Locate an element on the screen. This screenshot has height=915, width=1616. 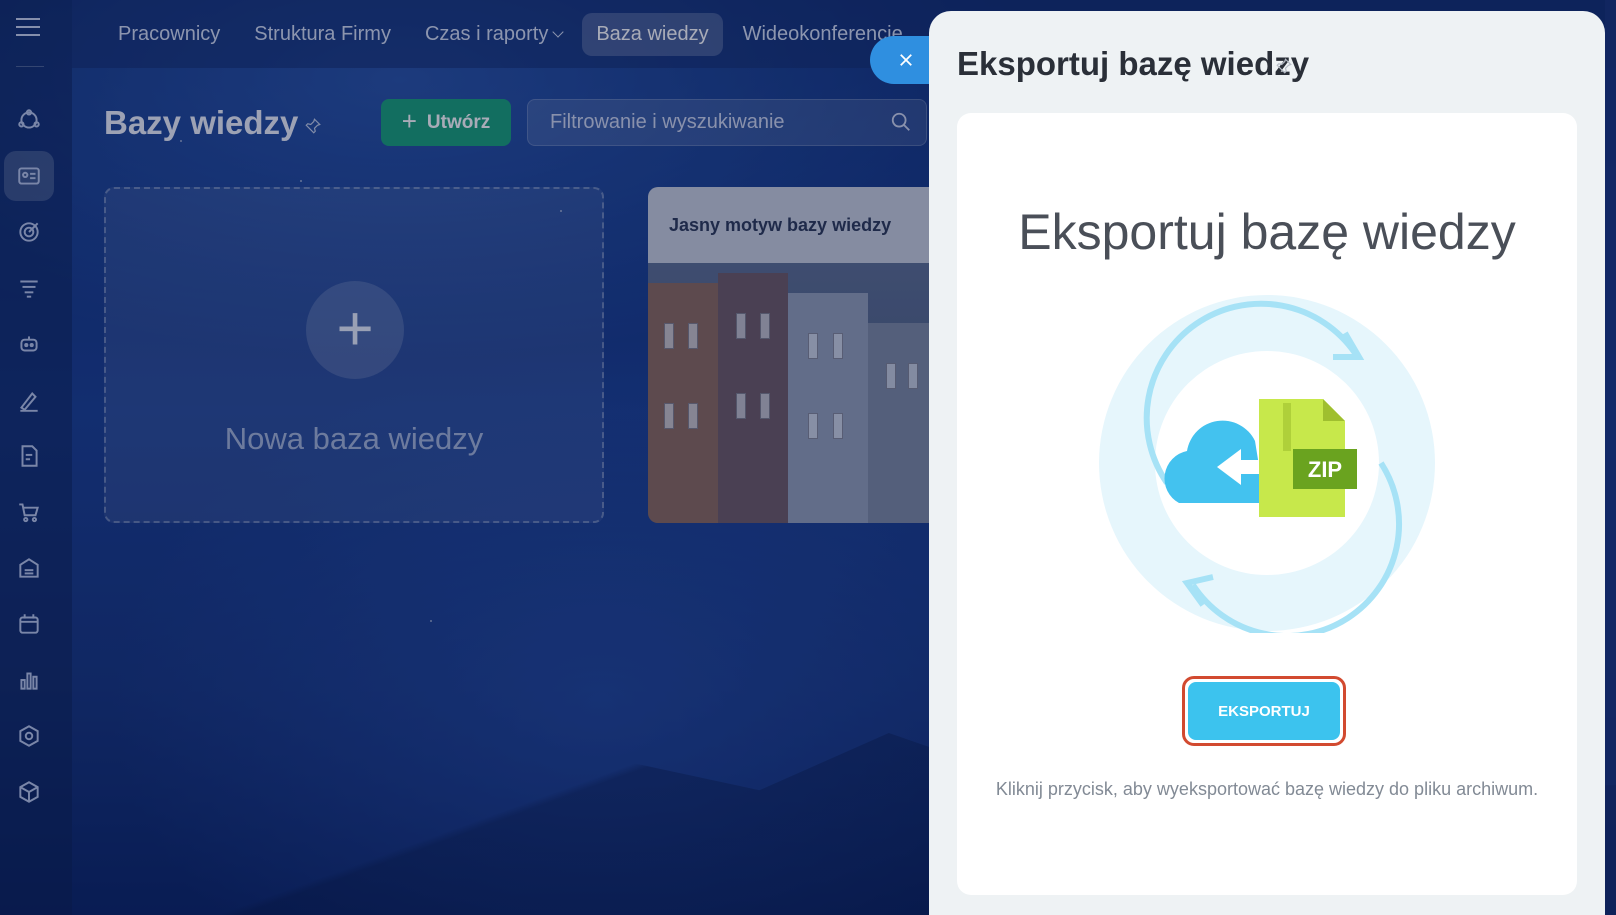
export-button-label: EKSPORTUJ is located at coordinates (1264, 711).